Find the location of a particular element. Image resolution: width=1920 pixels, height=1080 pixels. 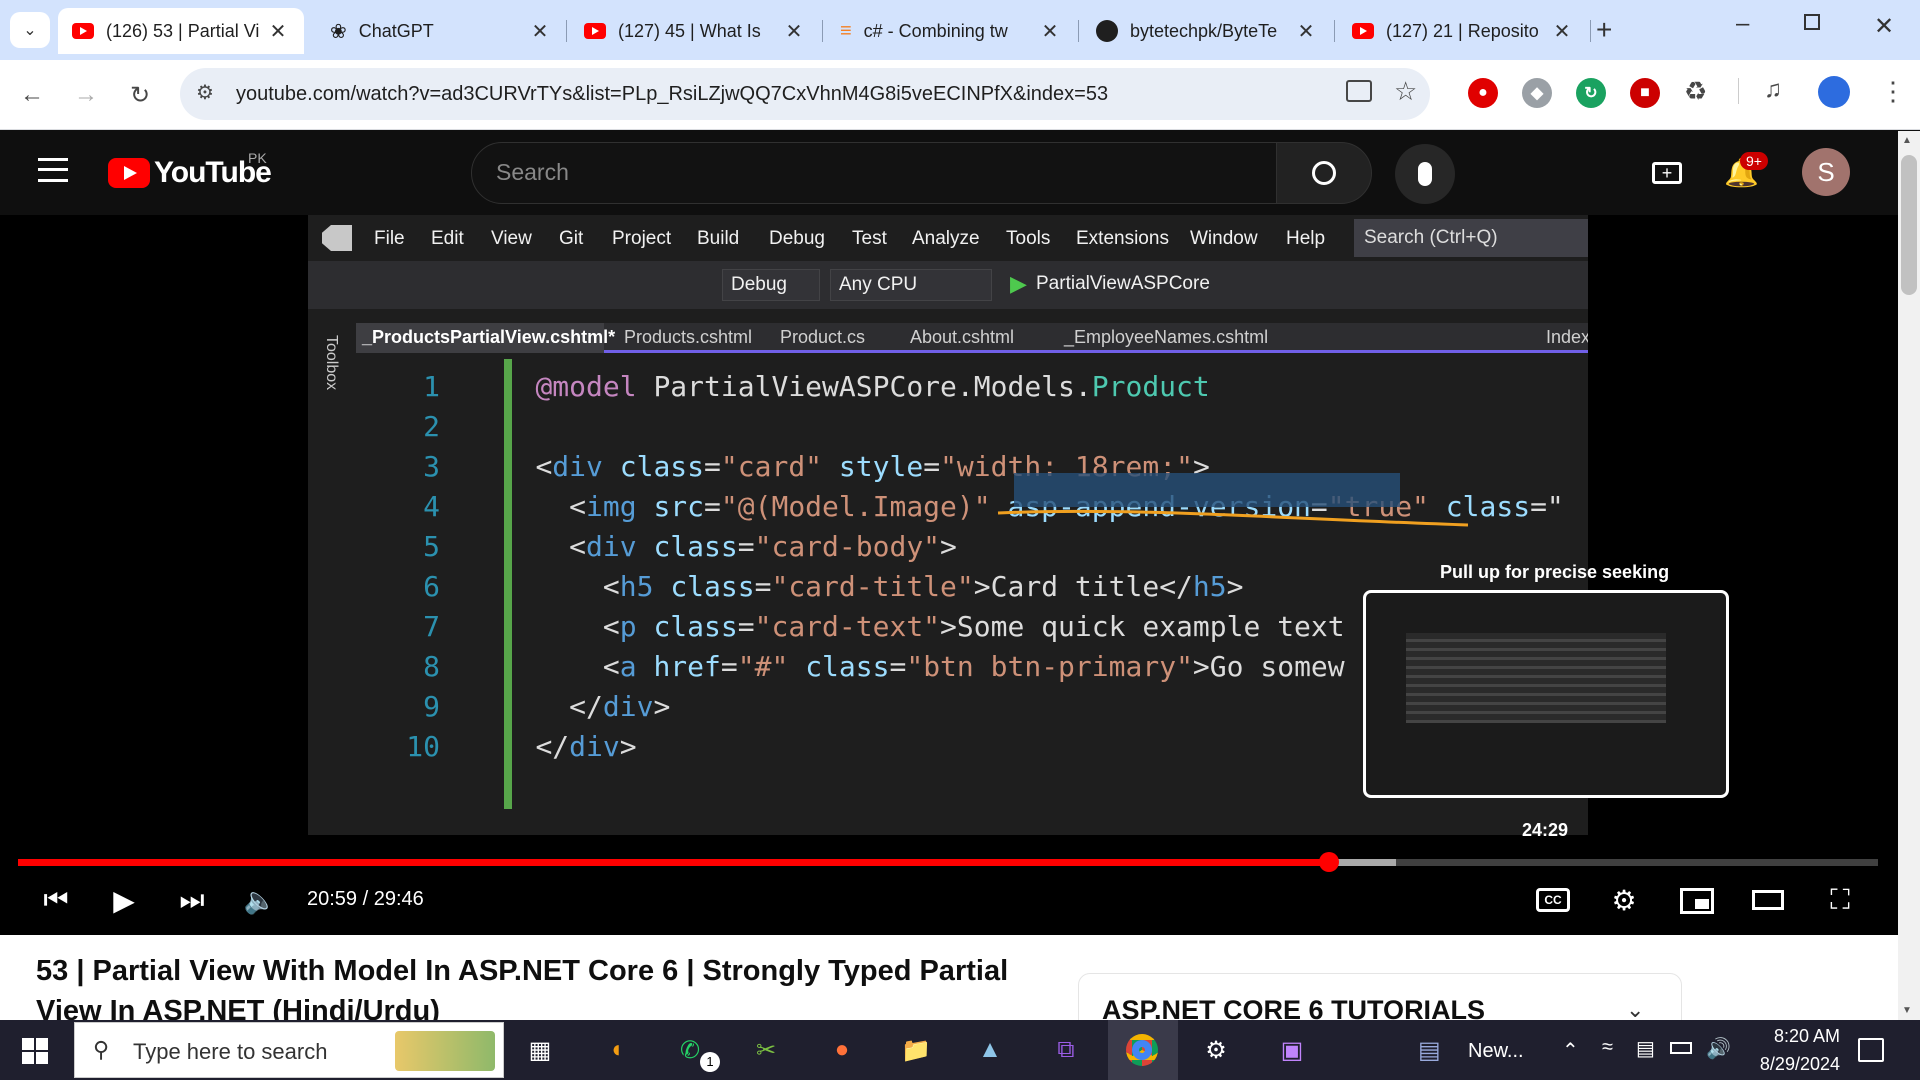

extensions-puzzle-icon: ♻ is located at coordinates (1695, 91).